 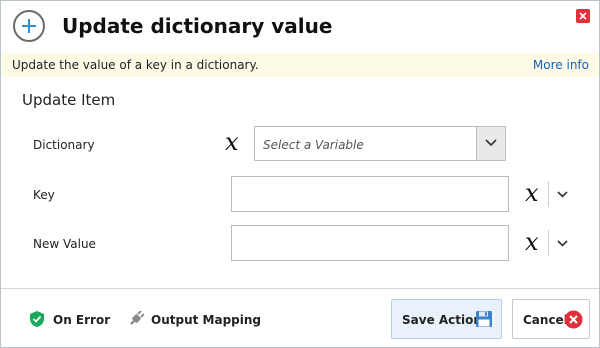 I want to click on floppy-disk-icon, so click(x=484, y=319).